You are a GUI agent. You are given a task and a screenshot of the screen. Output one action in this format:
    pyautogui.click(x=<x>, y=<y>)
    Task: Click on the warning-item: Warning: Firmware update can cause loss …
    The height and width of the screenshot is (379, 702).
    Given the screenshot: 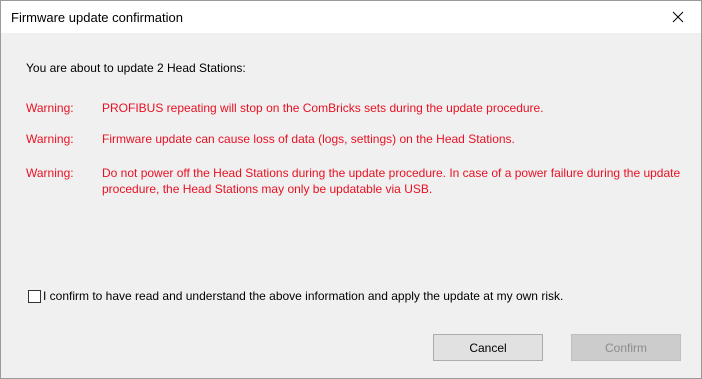 What is the action you would take?
    pyautogui.click(x=361, y=139)
    